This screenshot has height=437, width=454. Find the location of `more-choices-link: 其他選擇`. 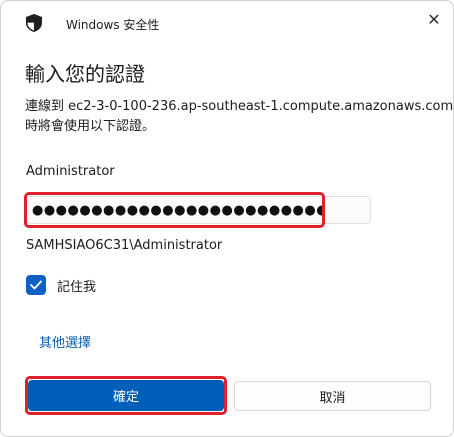

more-choices-link: 其他選擇 is located at coordinates (65, 341).